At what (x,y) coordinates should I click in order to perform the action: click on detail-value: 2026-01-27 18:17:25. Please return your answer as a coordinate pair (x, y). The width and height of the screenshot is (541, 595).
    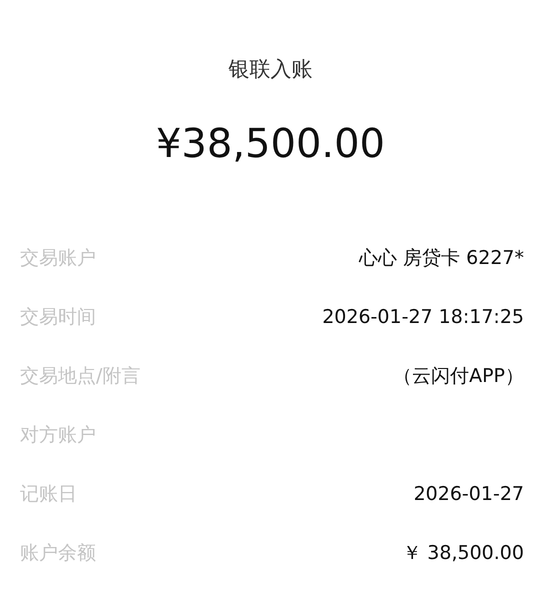
    Looking at the image, I should click on (423, 317).